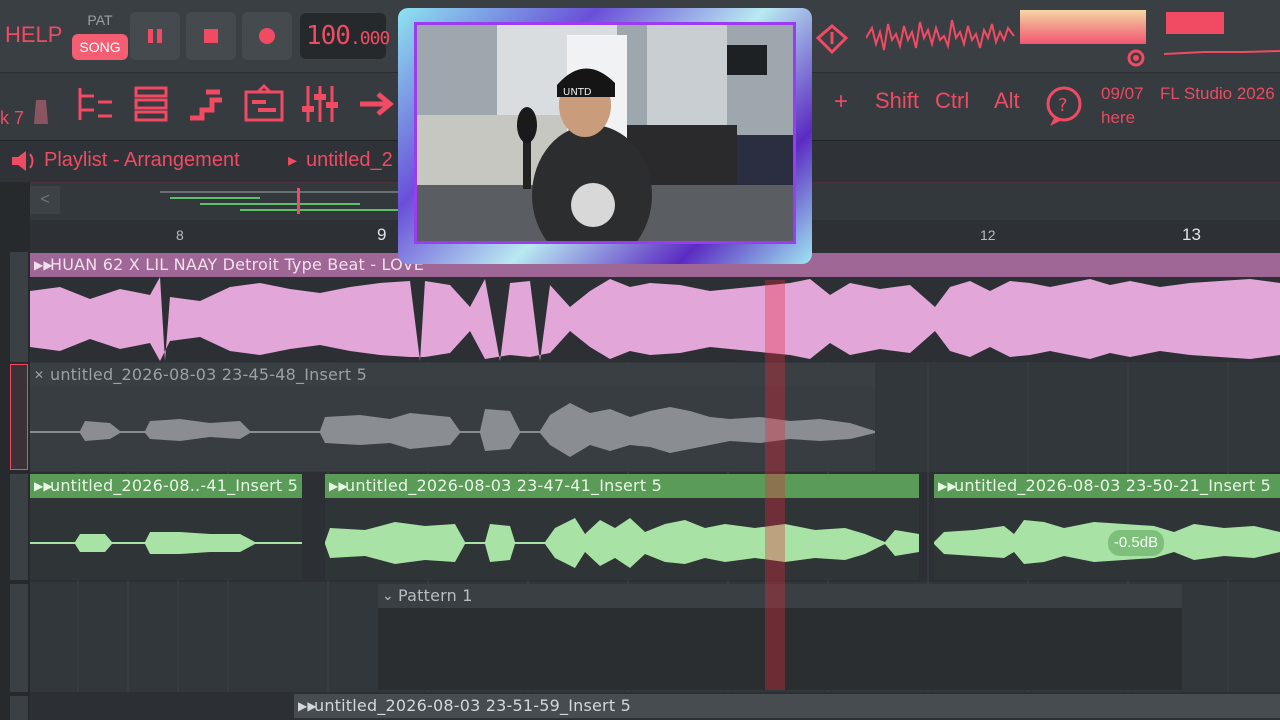 Image resolution: width=1280 pixels, height=720 pixels. Describe the element at coordinates (1191, 234) in the screenshot. I see `bar-13-label: 13` at that location.